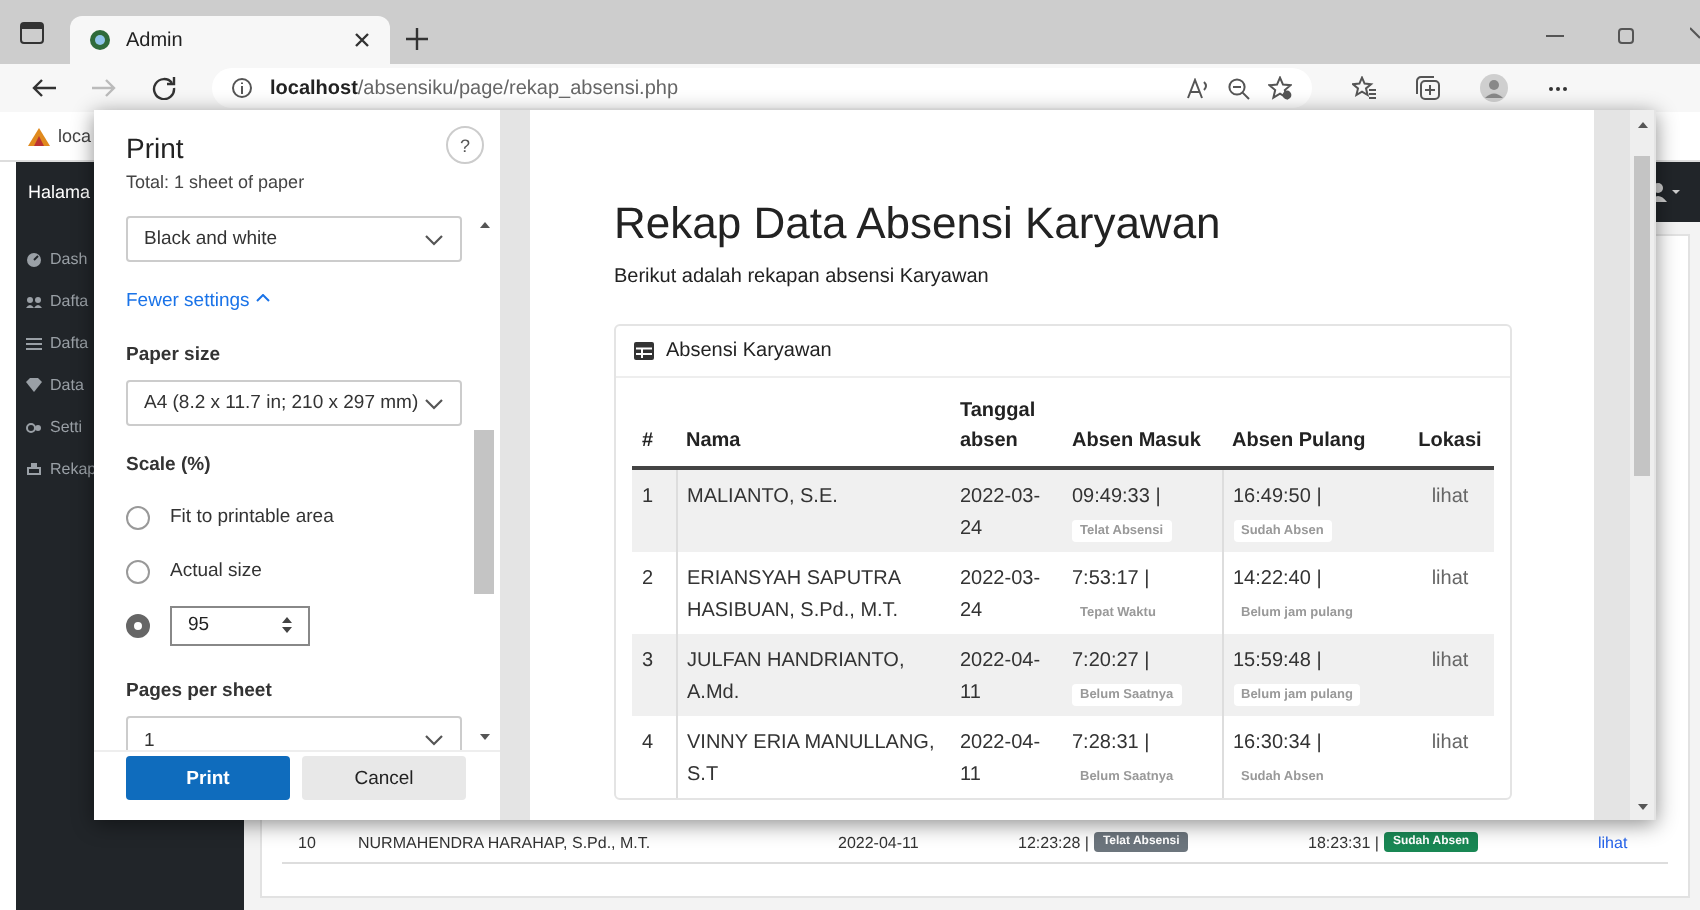 This screenshot has width=1700, height=910. I want to click on card-title: Absensi Karyawan, so click(749, 351).